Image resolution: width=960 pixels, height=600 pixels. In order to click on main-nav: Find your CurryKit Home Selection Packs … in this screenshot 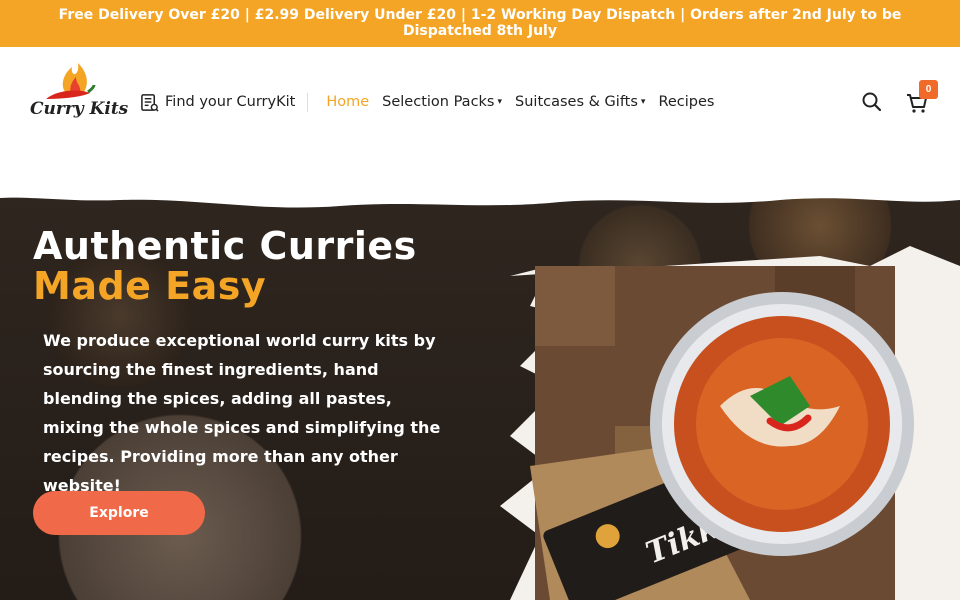, I will do `click(427, 102)`.